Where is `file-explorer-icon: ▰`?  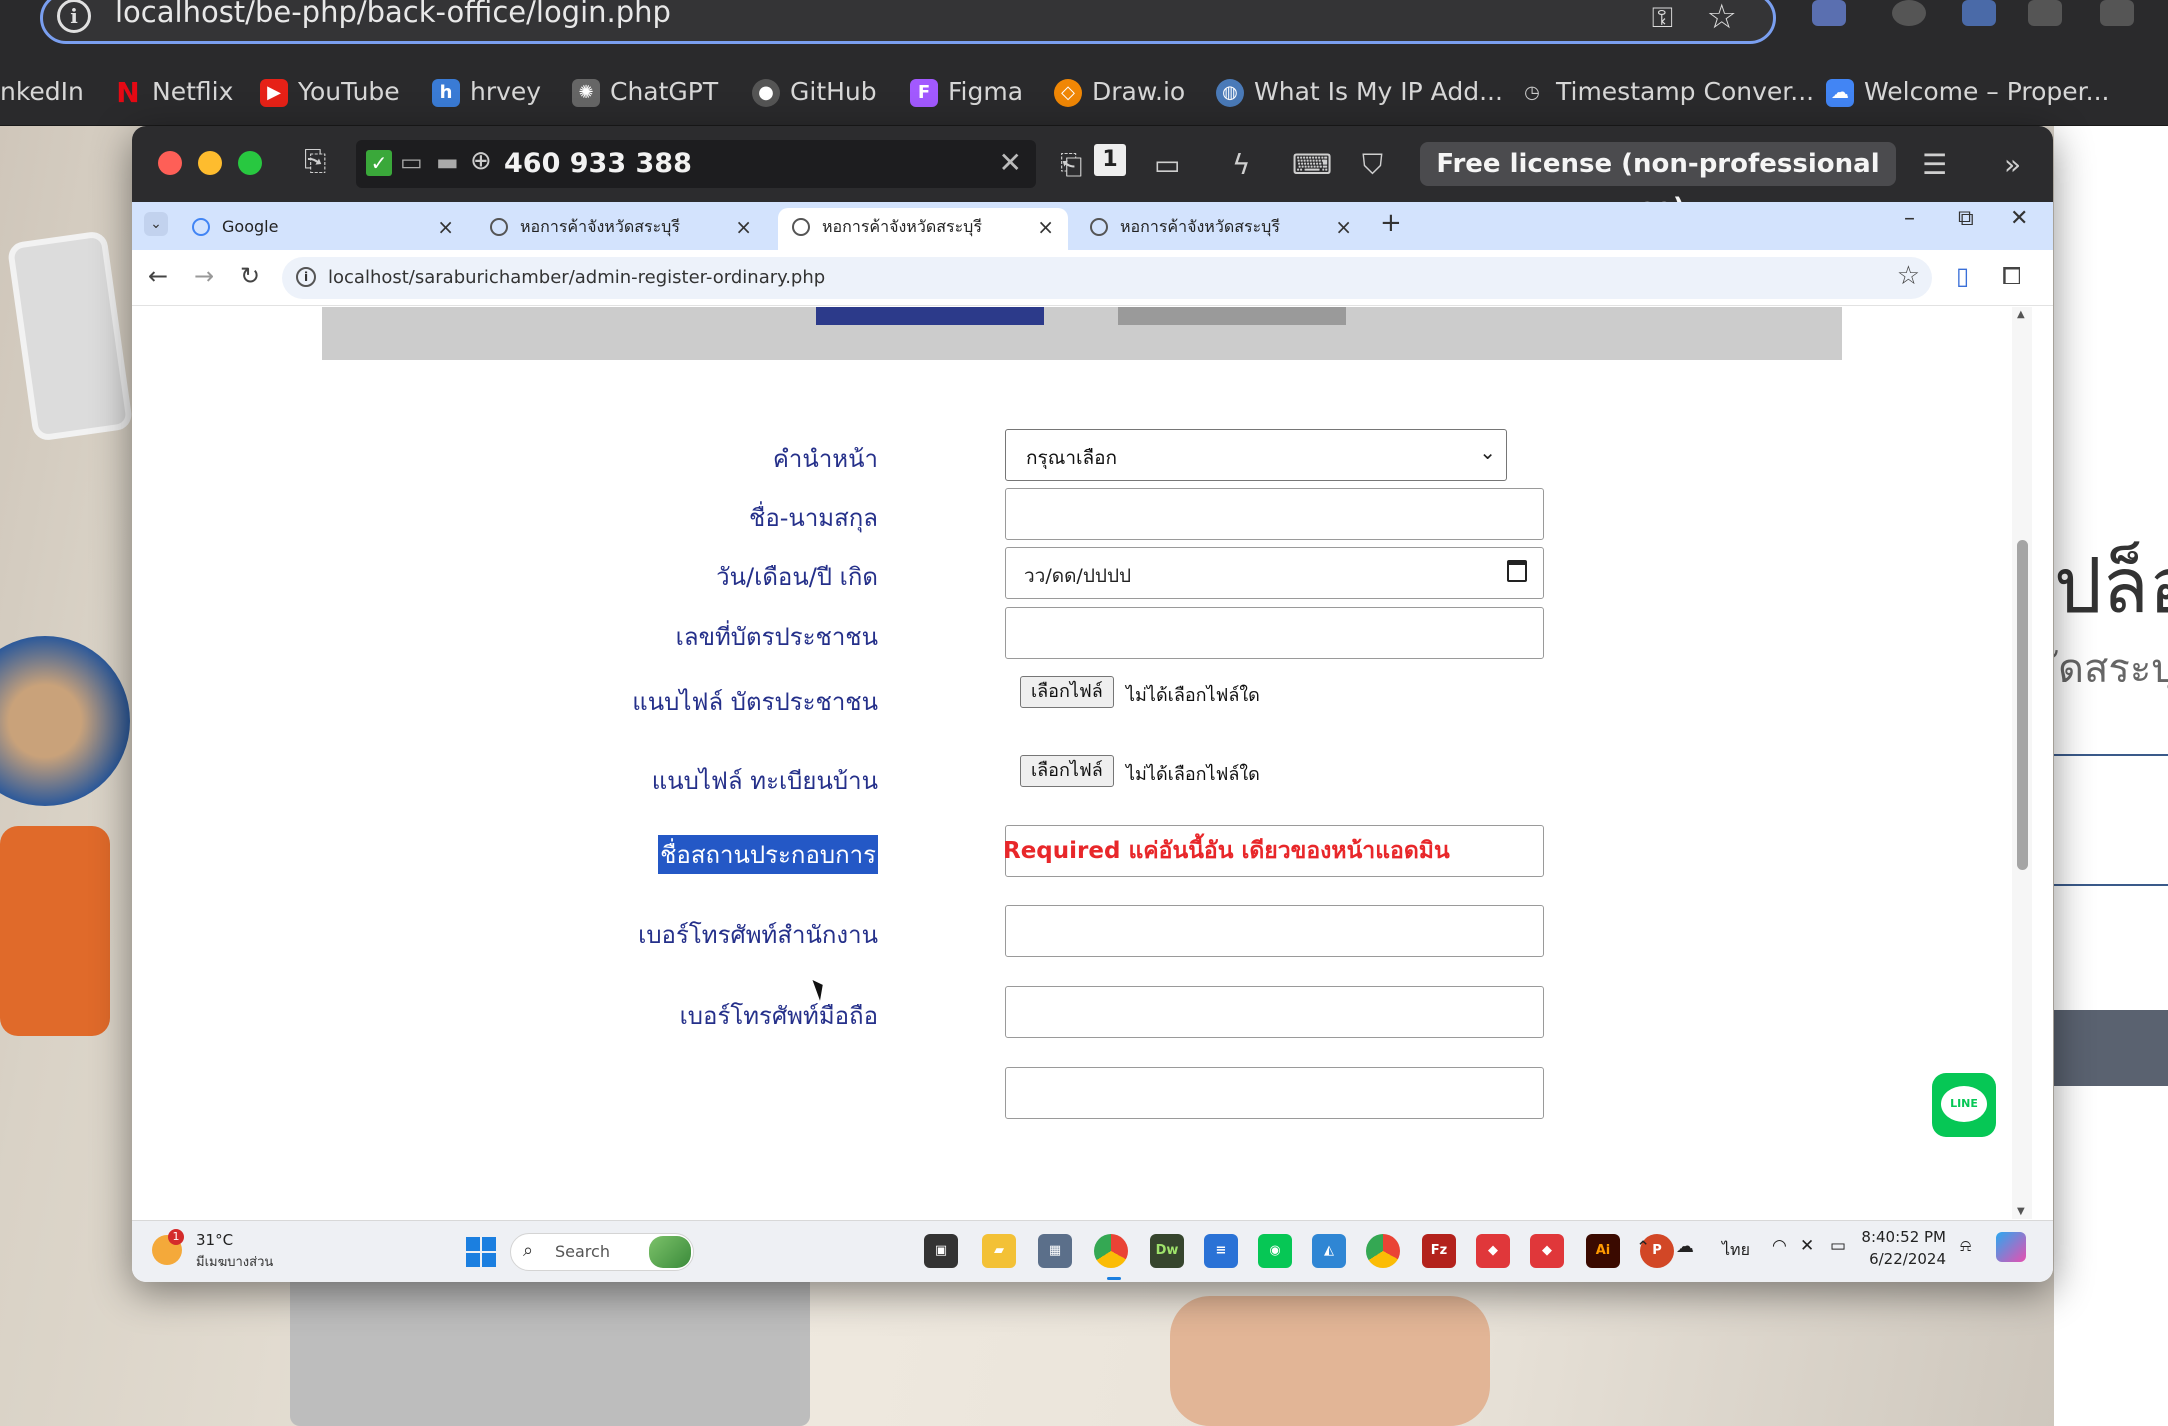
file-explorer-icon: ▰ is located at coordinates (999, 1251).